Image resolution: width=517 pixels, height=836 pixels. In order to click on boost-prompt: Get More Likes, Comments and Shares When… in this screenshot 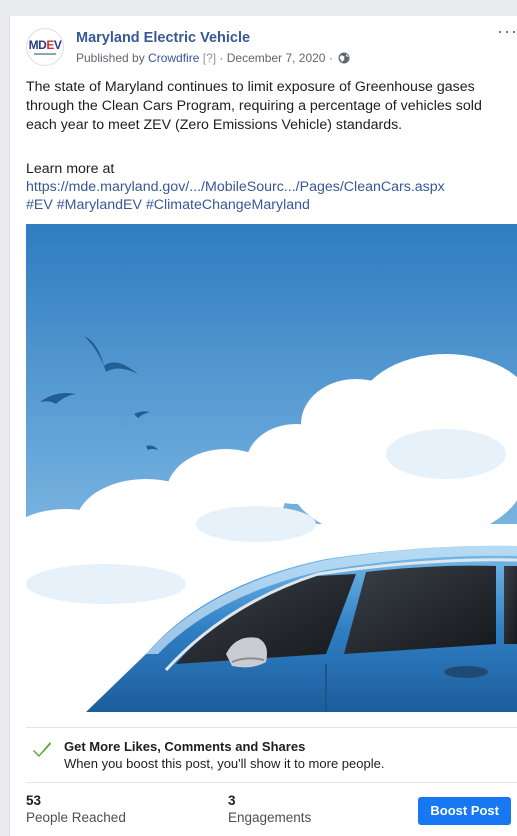, I will do `click(271, 749)`.